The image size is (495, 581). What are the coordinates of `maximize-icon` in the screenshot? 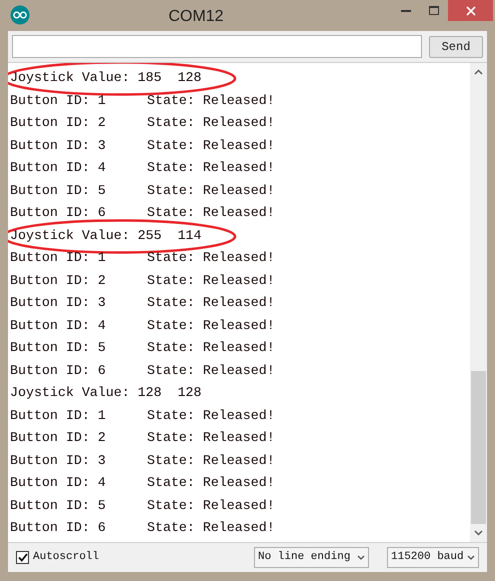 It's located at (434, 10).